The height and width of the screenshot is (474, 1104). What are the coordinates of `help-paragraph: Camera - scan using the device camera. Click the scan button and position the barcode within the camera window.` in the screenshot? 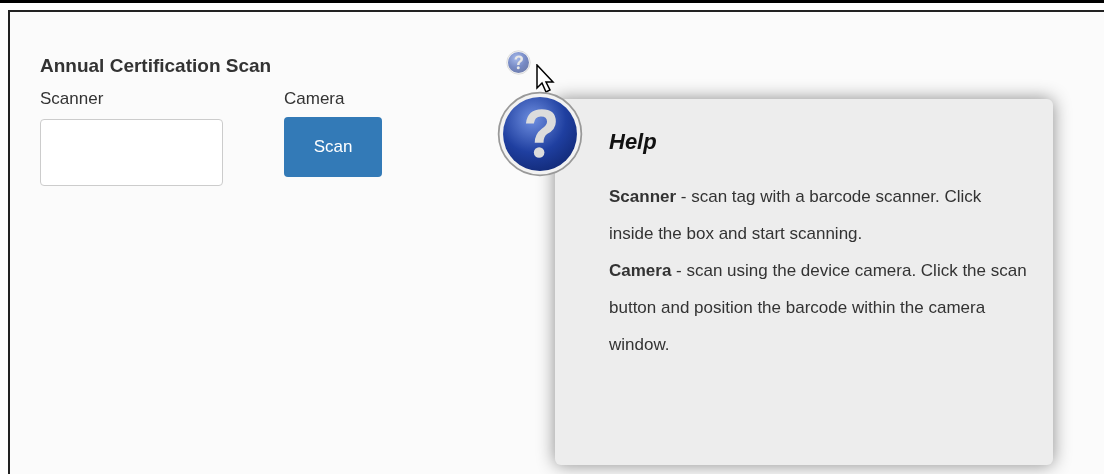 It's located at (818, 308).